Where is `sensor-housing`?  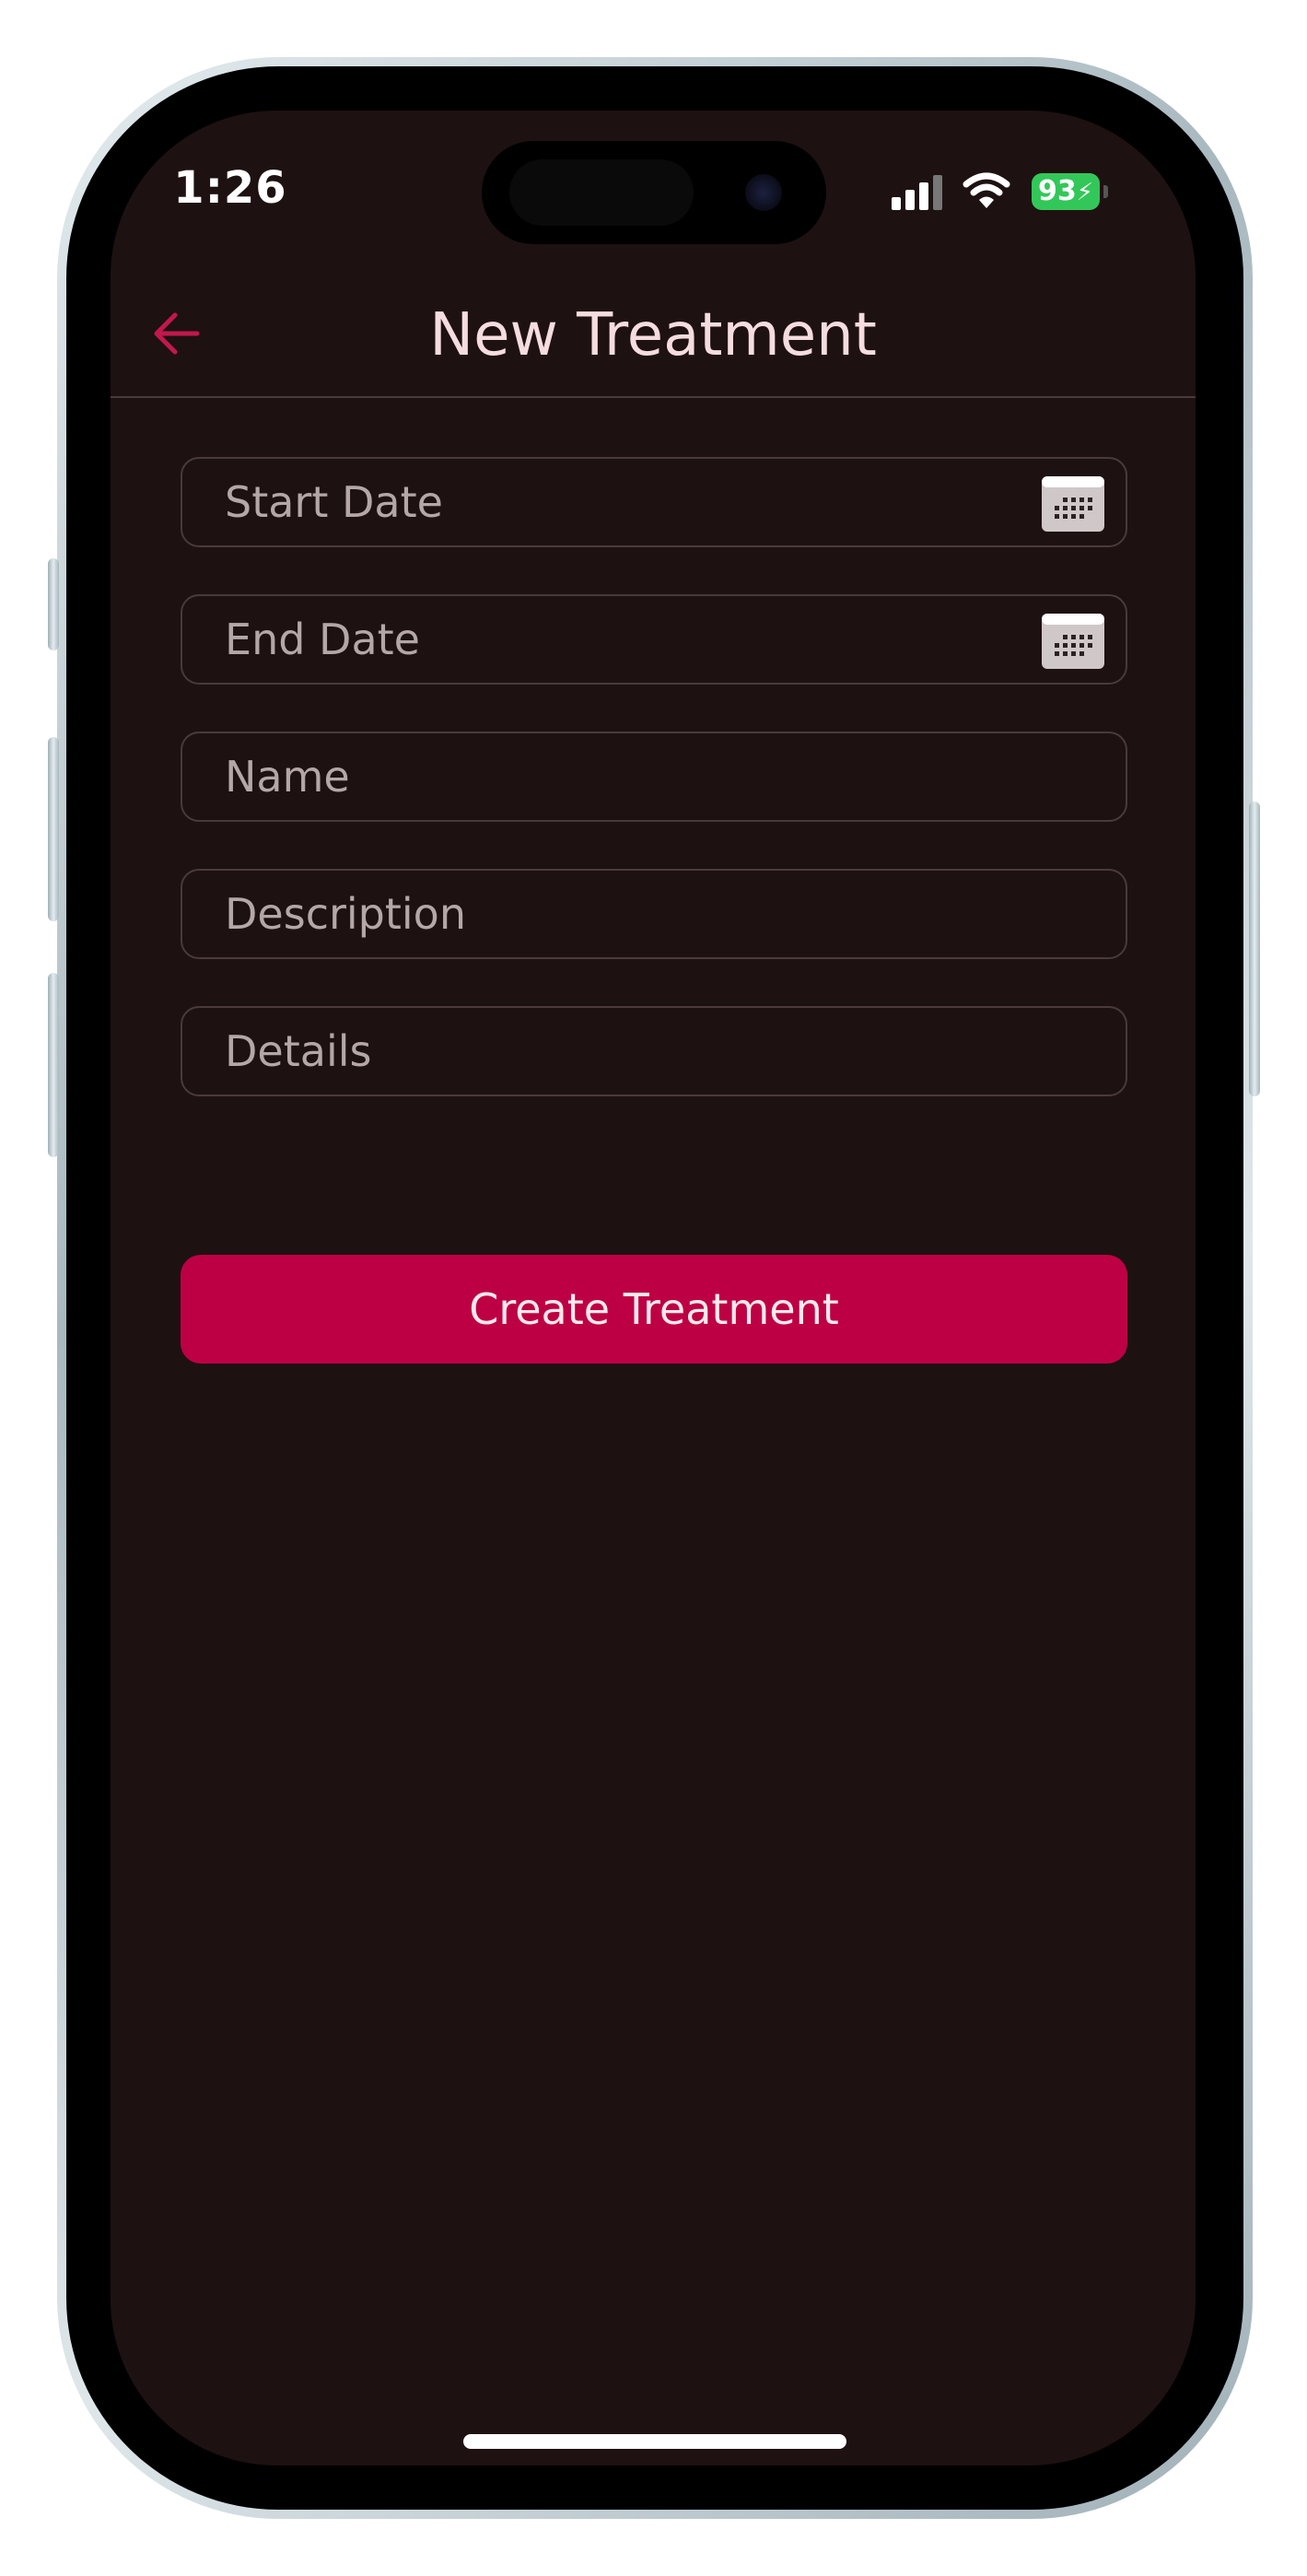 sensor-housing is located at coordinates (601, 192).